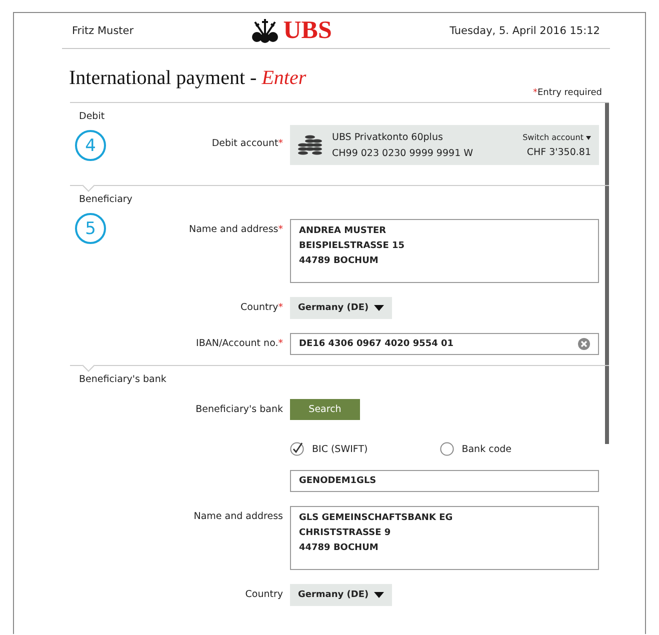 This screenshot has height=635, width=659. I want to click on keys-icon, so click(265, 31).